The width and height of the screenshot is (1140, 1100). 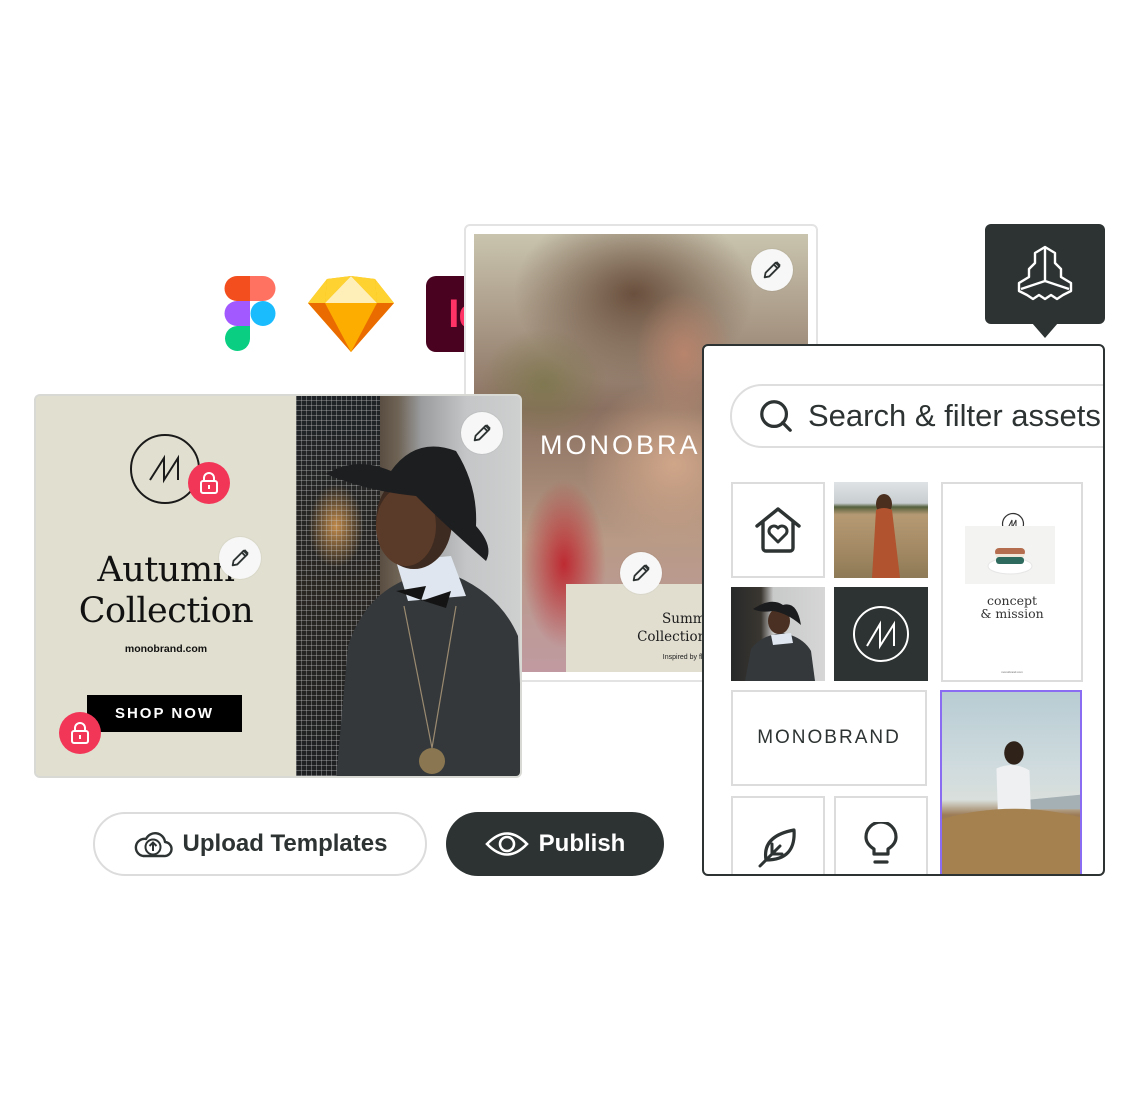 I want to click on publish-button: Publish, so click(x=555, y=844).